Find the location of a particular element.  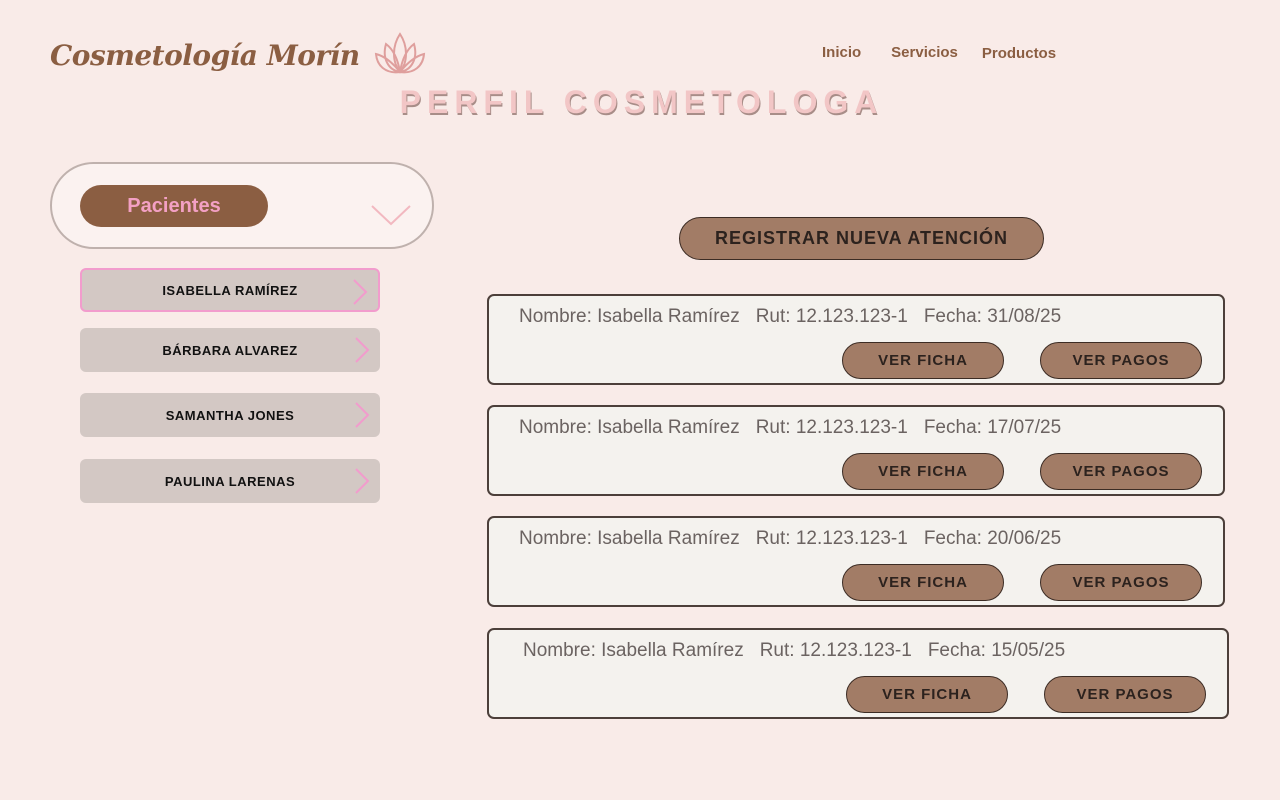

main-nav: Inicio Servicios Productos is located at coordinates (939, 53).